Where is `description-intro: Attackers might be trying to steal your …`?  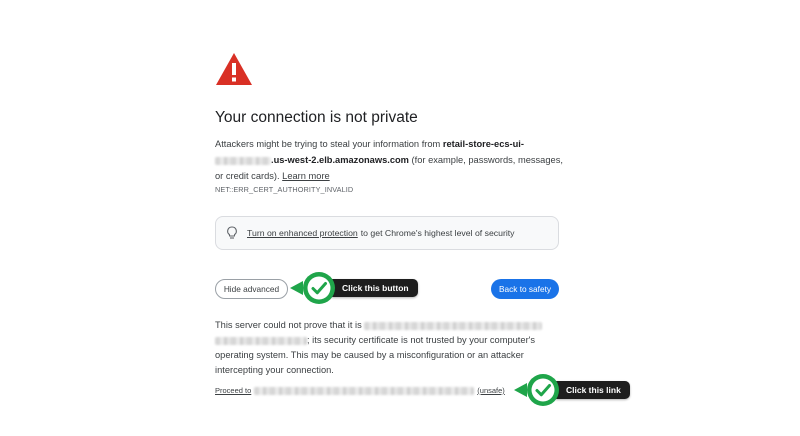
description-intro: Attackers might be trying to steal your … is located at coordinates (329, 144).